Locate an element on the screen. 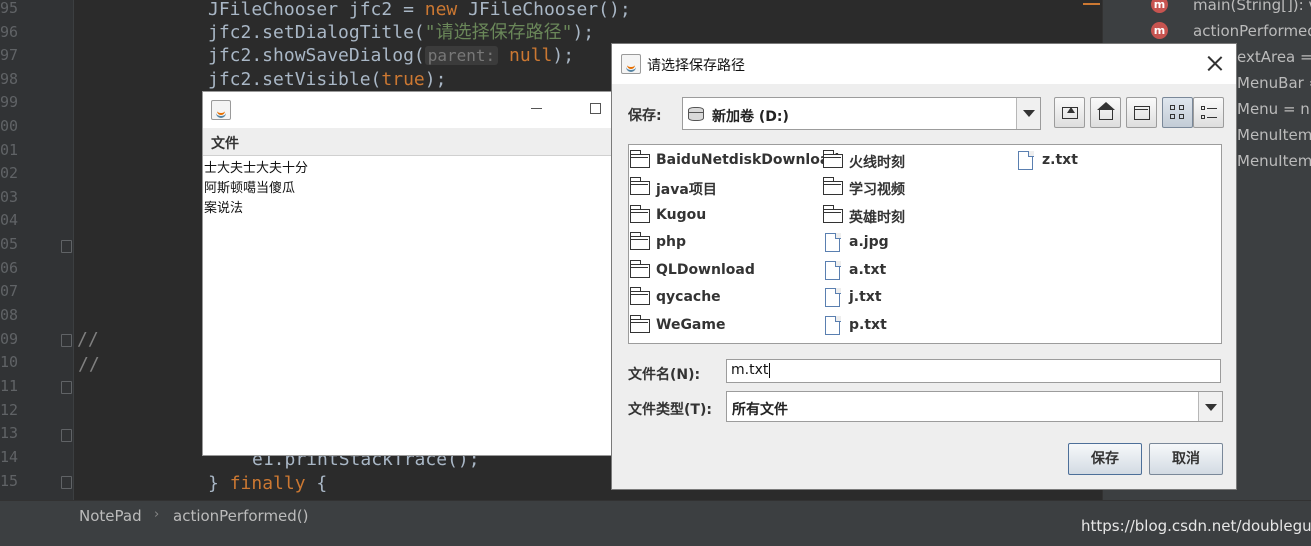 The image size is (1311, 546). code-line: jfc2.showSaveDialog(parent: null); is located at coordinates (391, 55).